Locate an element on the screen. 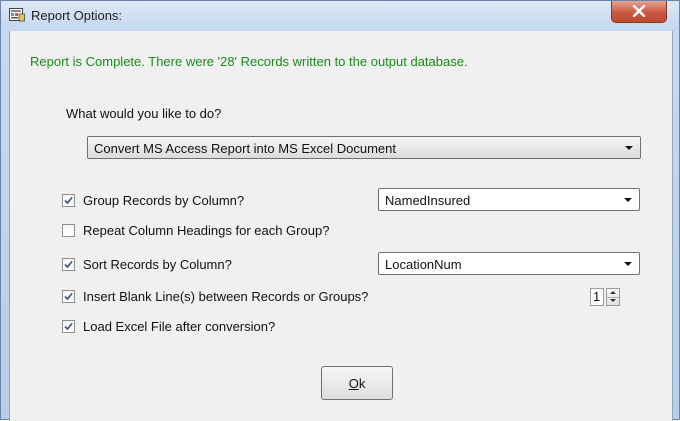  sort-records-checkbox: Sort Records by Column? is located at coordinates (207, 265).